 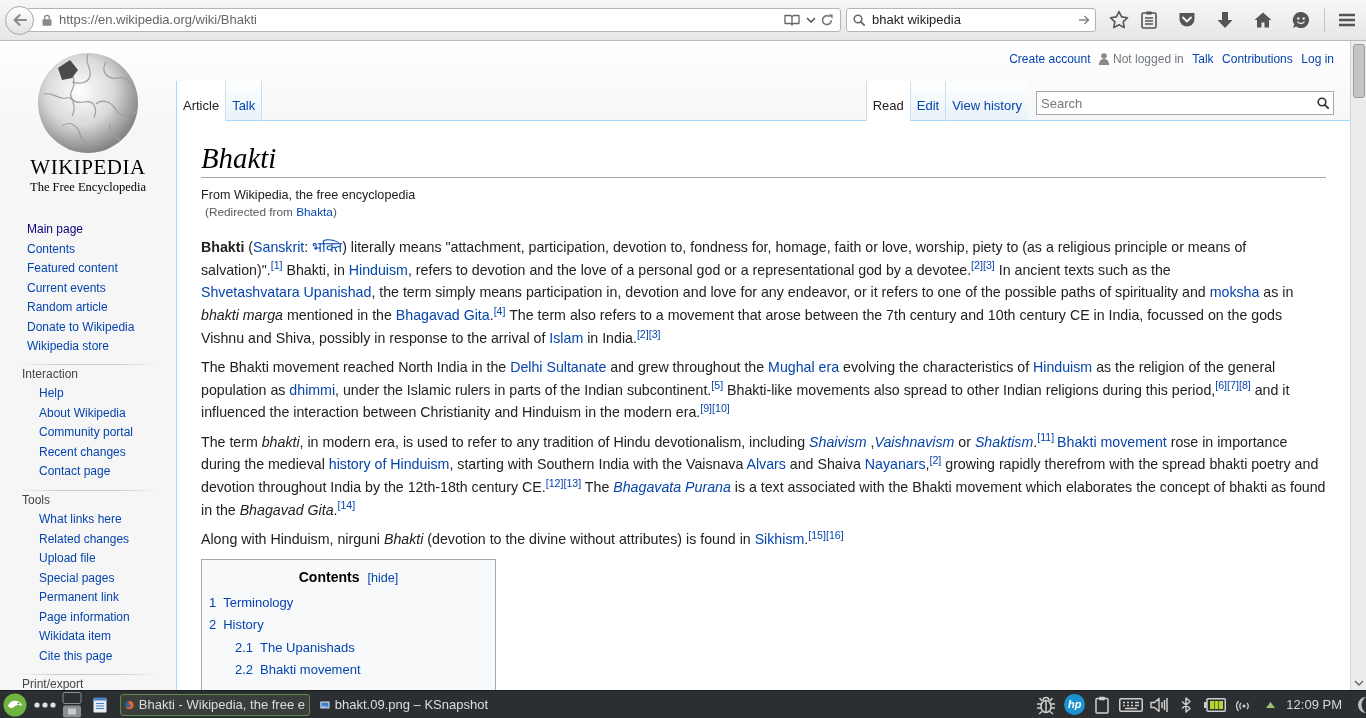 I want to click on article-link: Bhagavata Purana, so click(x=672, y=487).